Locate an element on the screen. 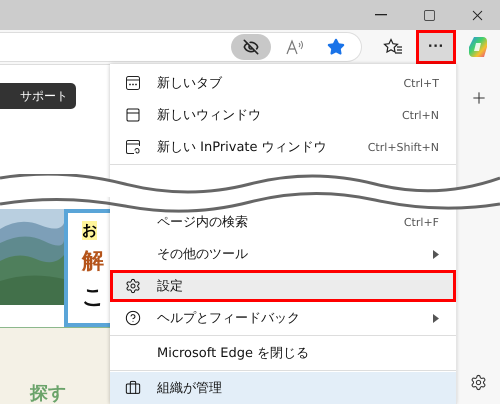  menu-item: 組織が管理 is located at coordinates (283, 388).